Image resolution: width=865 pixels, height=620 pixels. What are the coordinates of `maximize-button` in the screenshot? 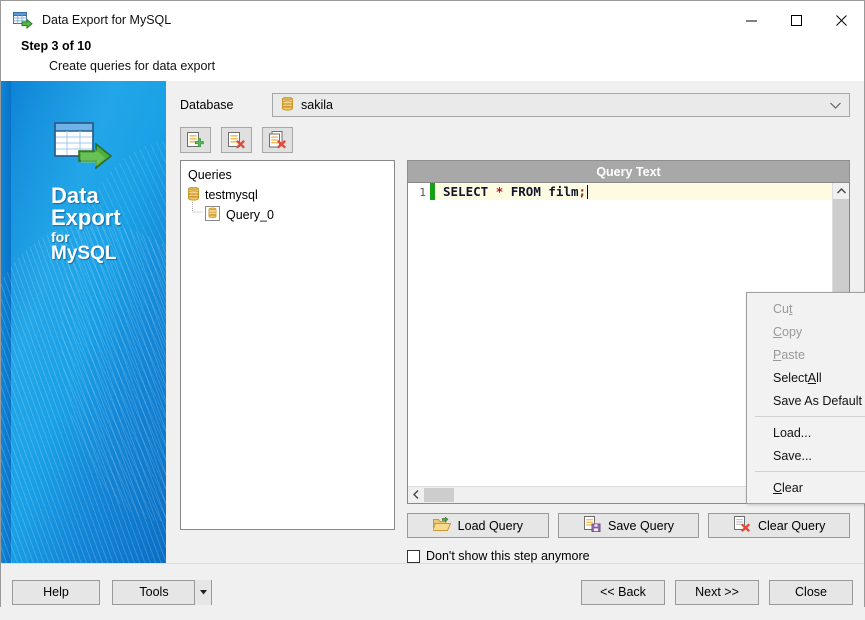 It's located at (796, 20).